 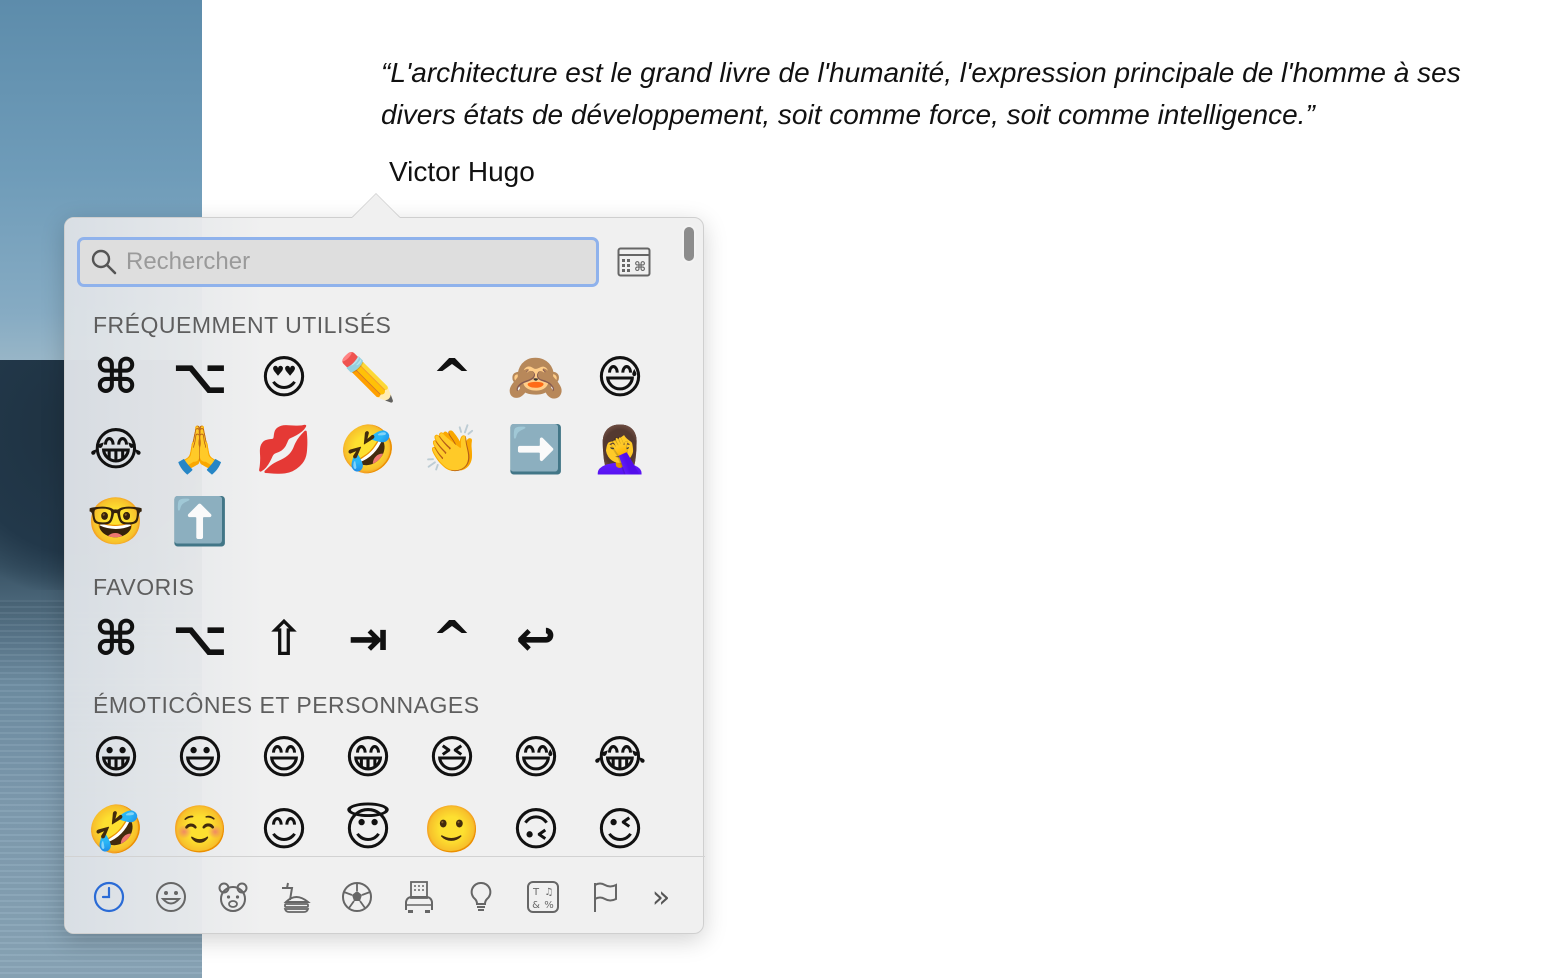 I want to click on emoji-cell: 🤓, so click(x=116, y=521).